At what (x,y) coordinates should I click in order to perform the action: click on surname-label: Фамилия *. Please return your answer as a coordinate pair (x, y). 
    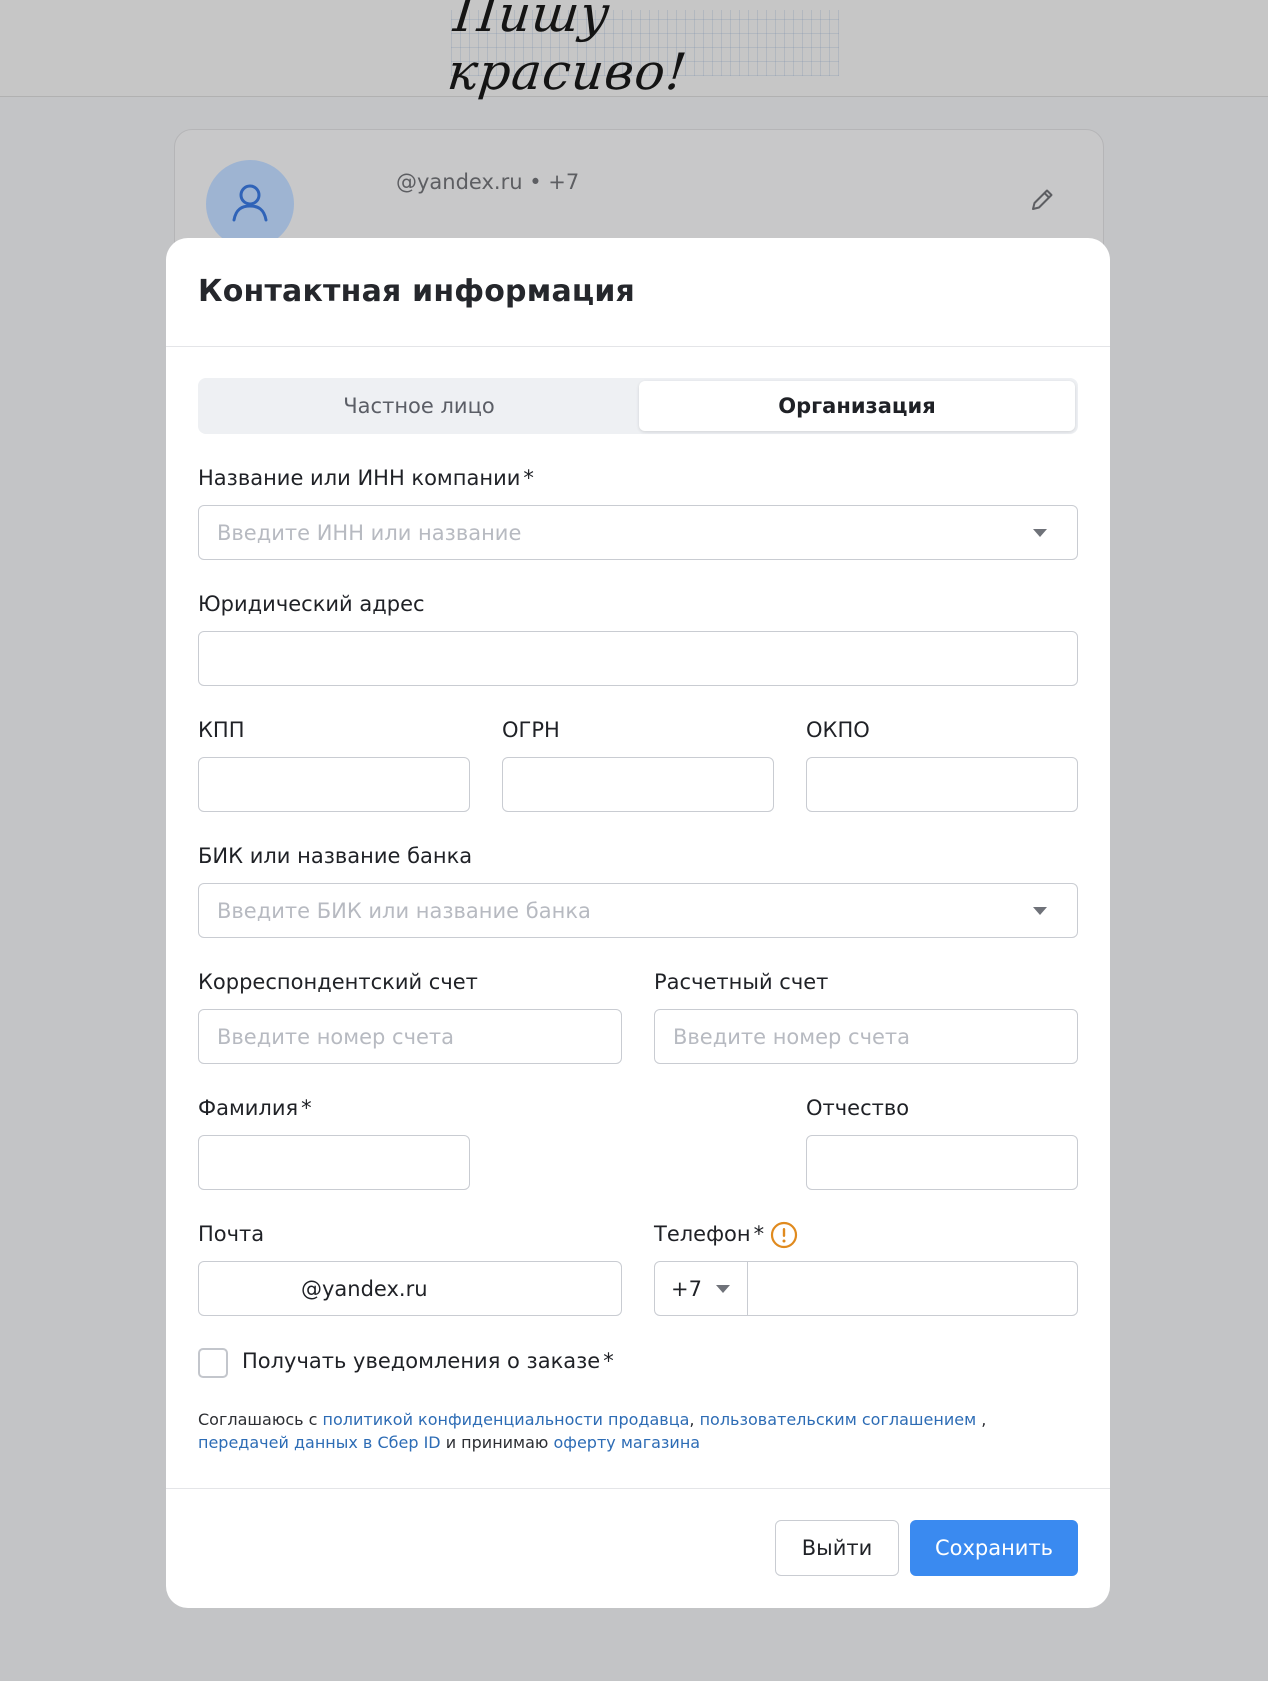
    Looking at the image, I should click on (255, 1108).